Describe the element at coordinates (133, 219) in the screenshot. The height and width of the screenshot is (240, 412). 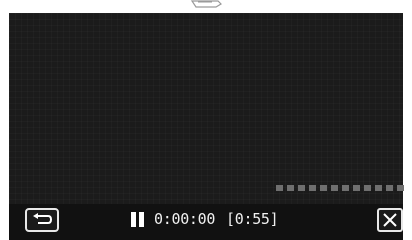
I see `pause-bar-left` at that location.